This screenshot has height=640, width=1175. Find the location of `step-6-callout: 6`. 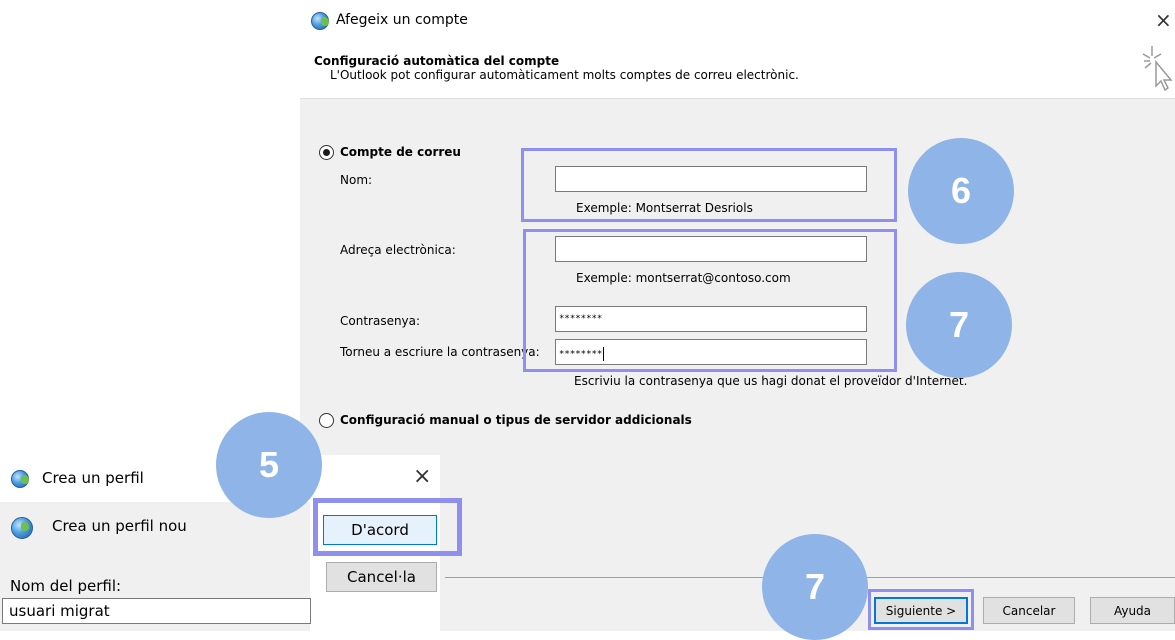

step-6-callout: 6 is located at coordinates (961, 191).